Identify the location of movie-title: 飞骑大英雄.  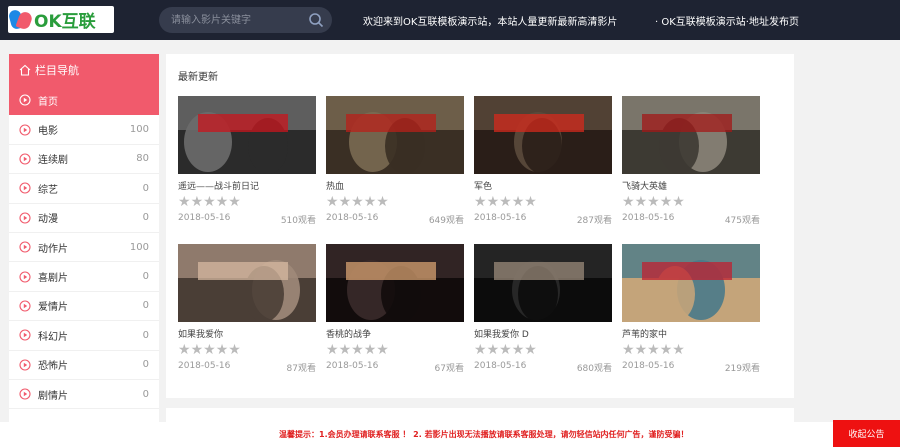
(691, 185).